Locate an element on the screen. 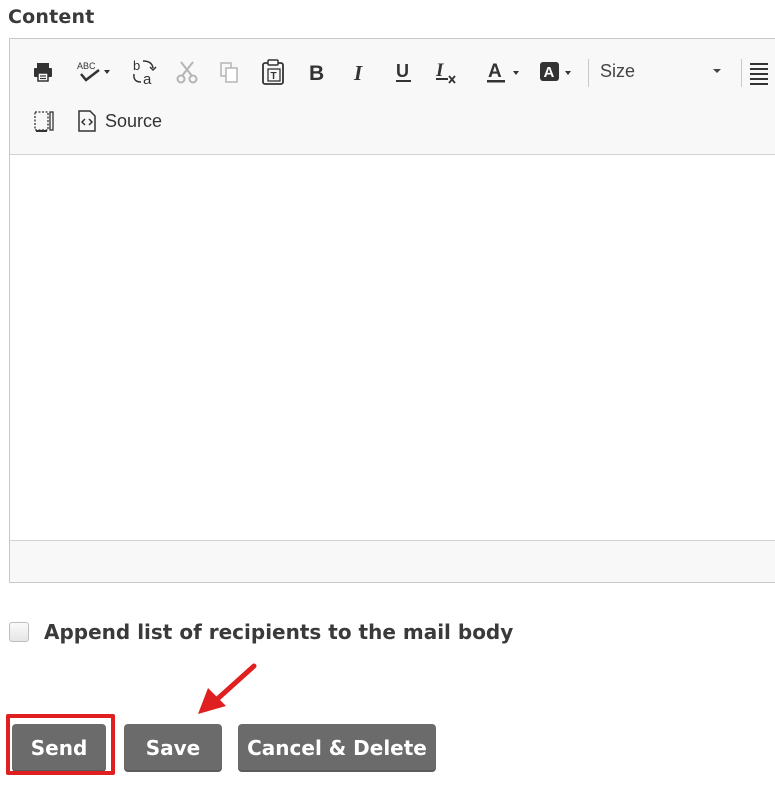  show-blocks-icon is located at coordinates (44, 122).